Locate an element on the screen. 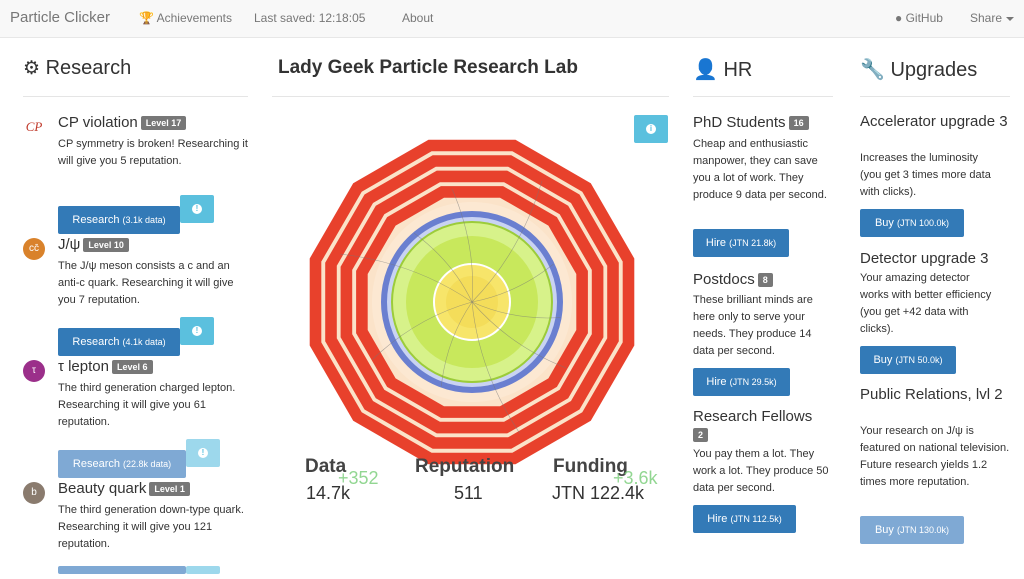 This screenshot has width=1024, height=579. research-button-row: Research (3.1k data)! is located at coordinates (136, 214).